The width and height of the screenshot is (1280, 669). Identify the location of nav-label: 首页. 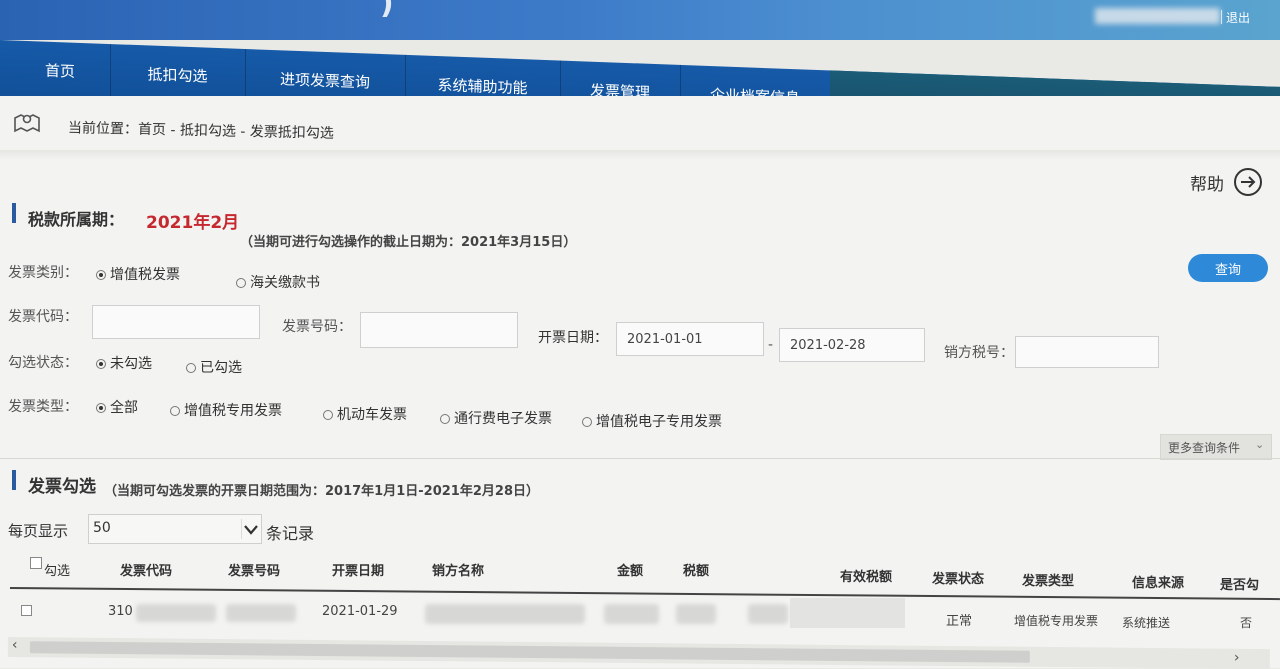
(59, 71).